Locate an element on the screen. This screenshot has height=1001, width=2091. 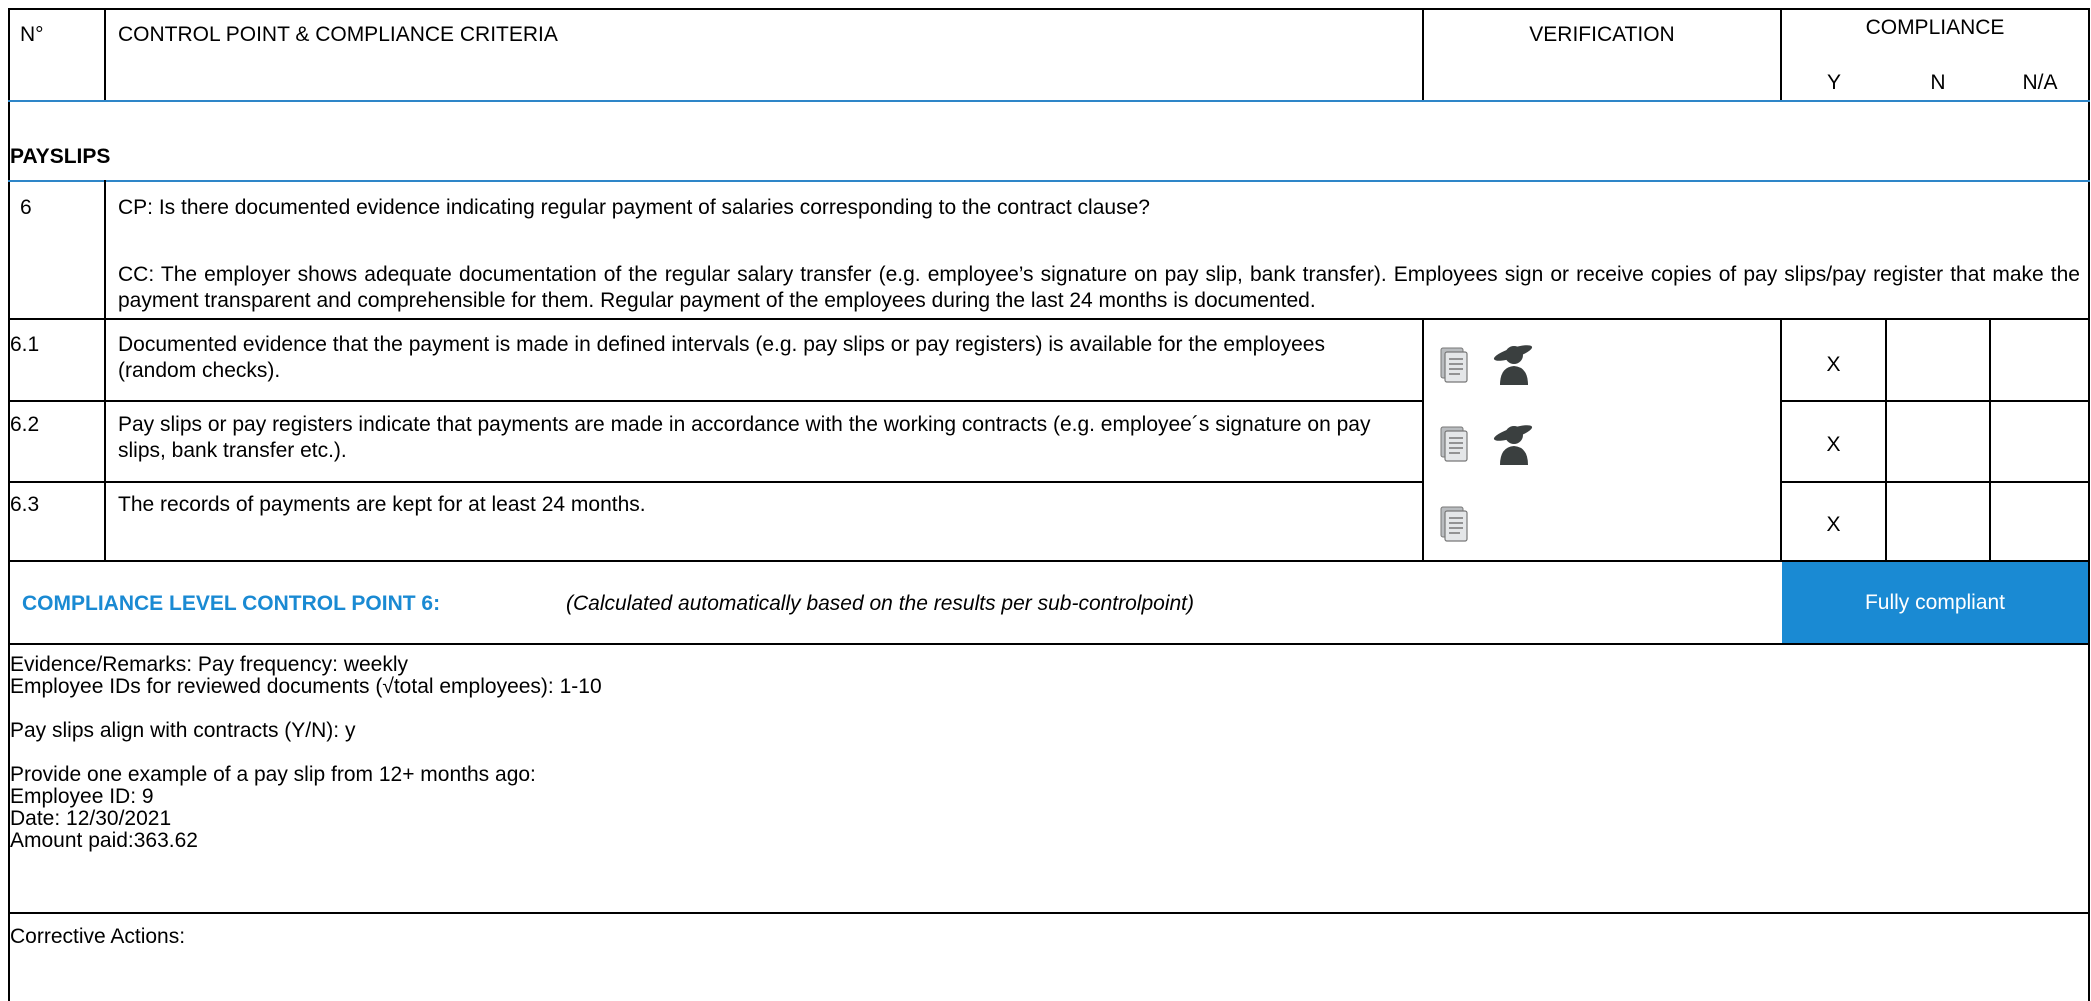
section-bottom-line is located at coordinates (1049, 181).